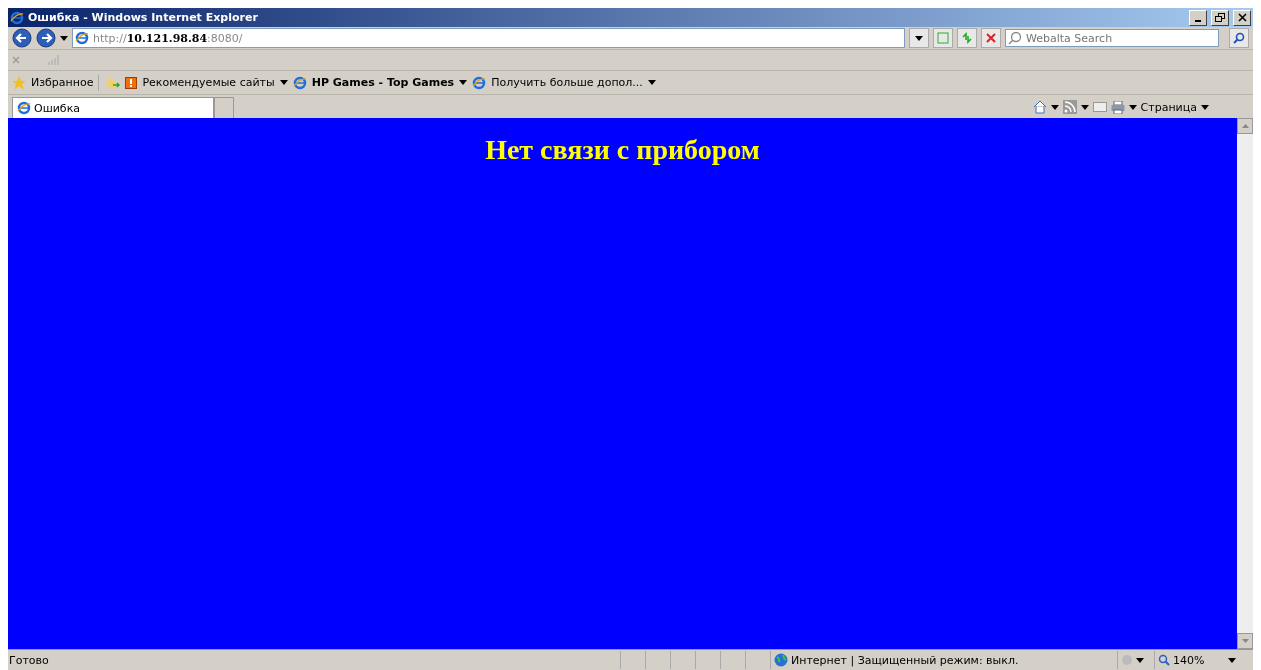 Image resolution: width=1261 pixels, height=670 pixels. Describe the element at coordinates (1164, 660) in the screenshot. I see `zoom-icon` at that location.